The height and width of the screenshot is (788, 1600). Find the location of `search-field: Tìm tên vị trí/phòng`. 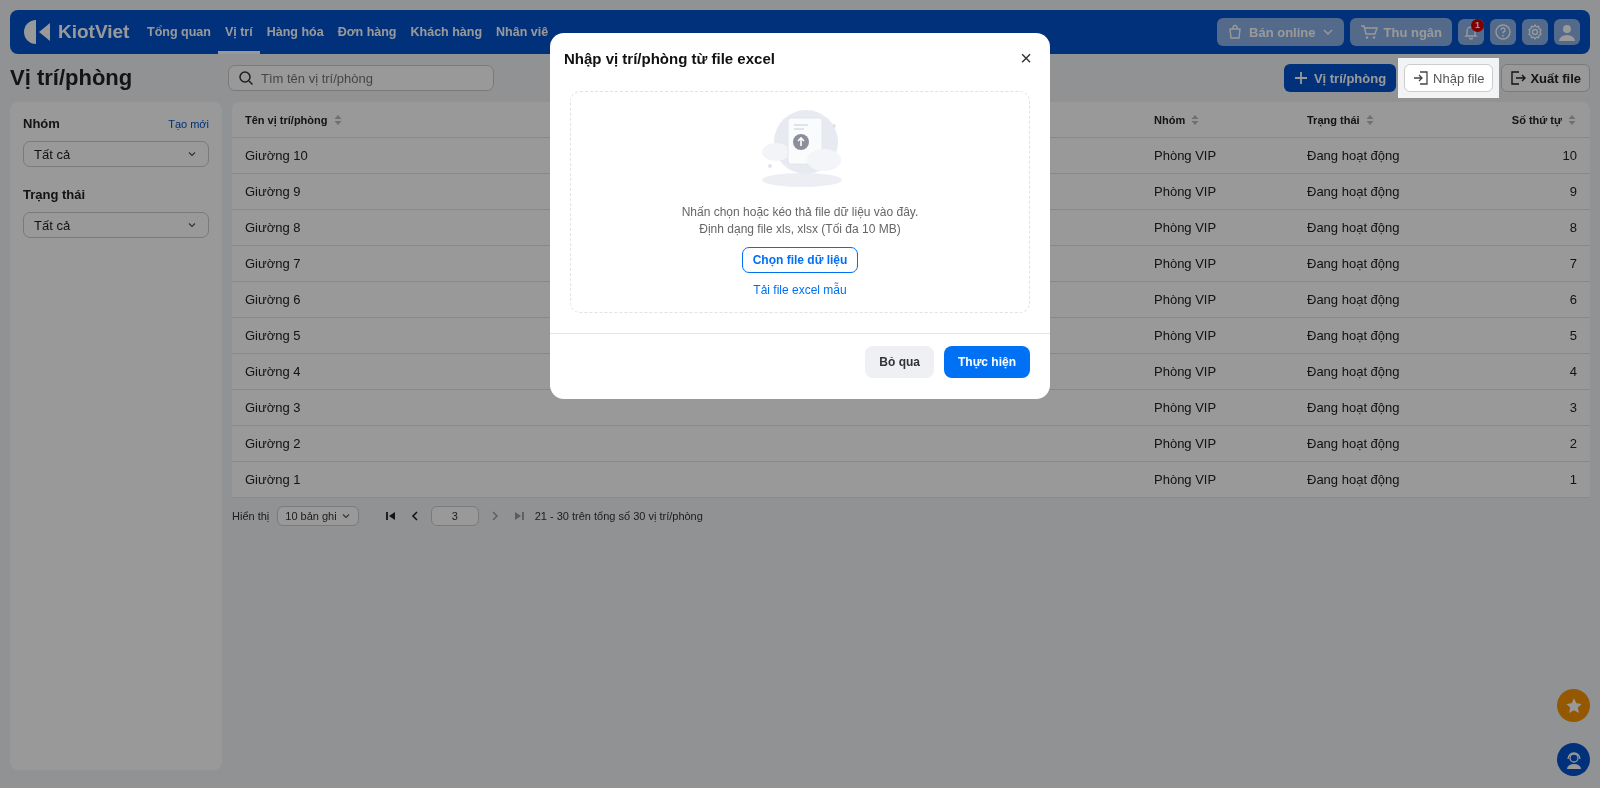

search-field: Tìm tên vị trí/phòng is located at coordinates (361, 78).